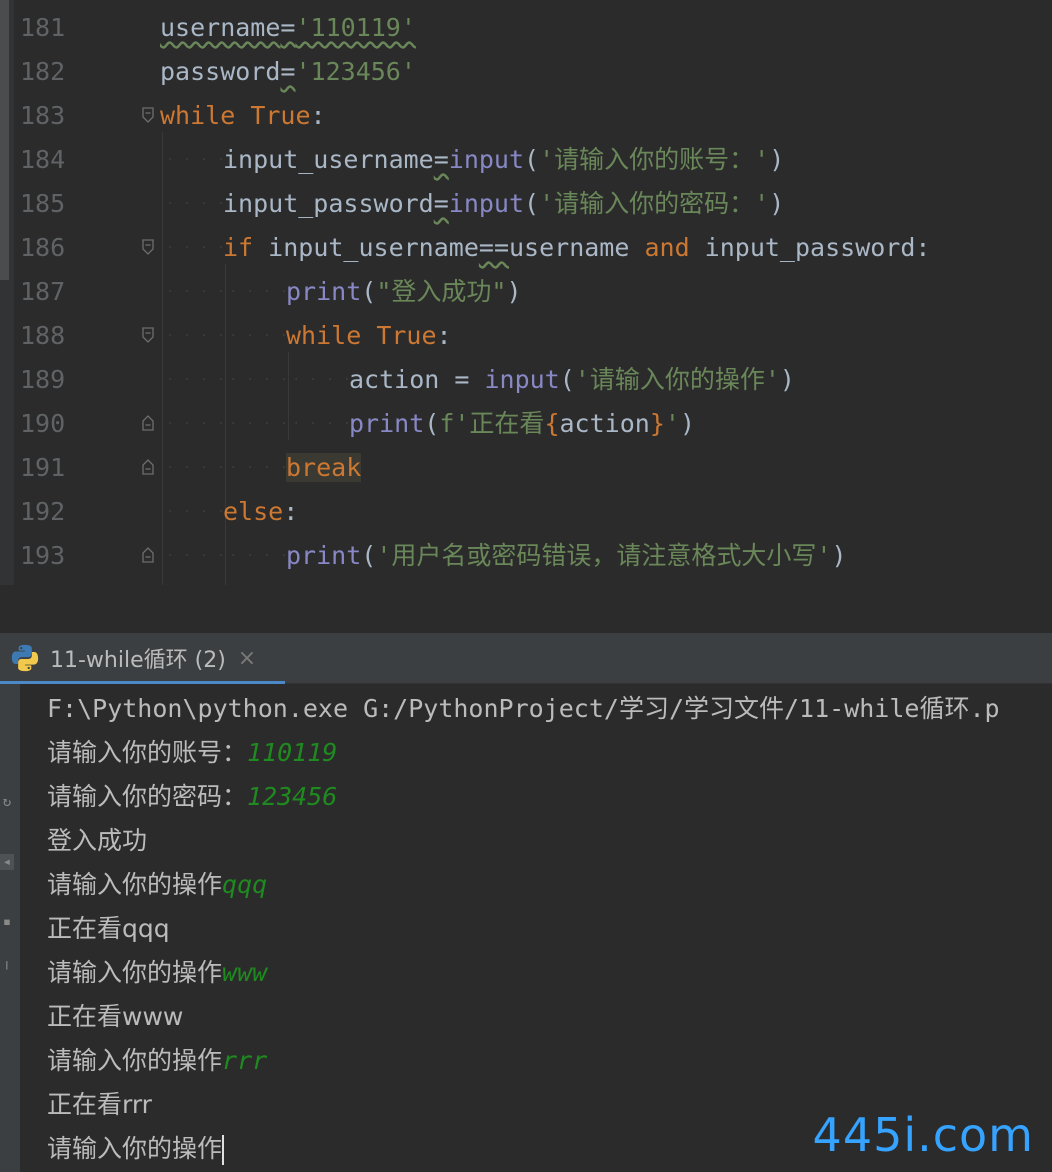  I want to click on code-text: password='123456', so click(288, 72).